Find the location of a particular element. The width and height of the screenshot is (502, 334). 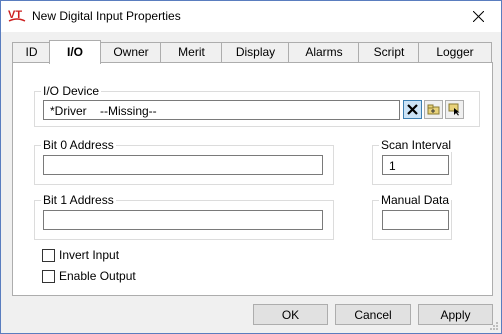

scan-interval-group: Scan Interval 1 is located at coordinates (413, 161).